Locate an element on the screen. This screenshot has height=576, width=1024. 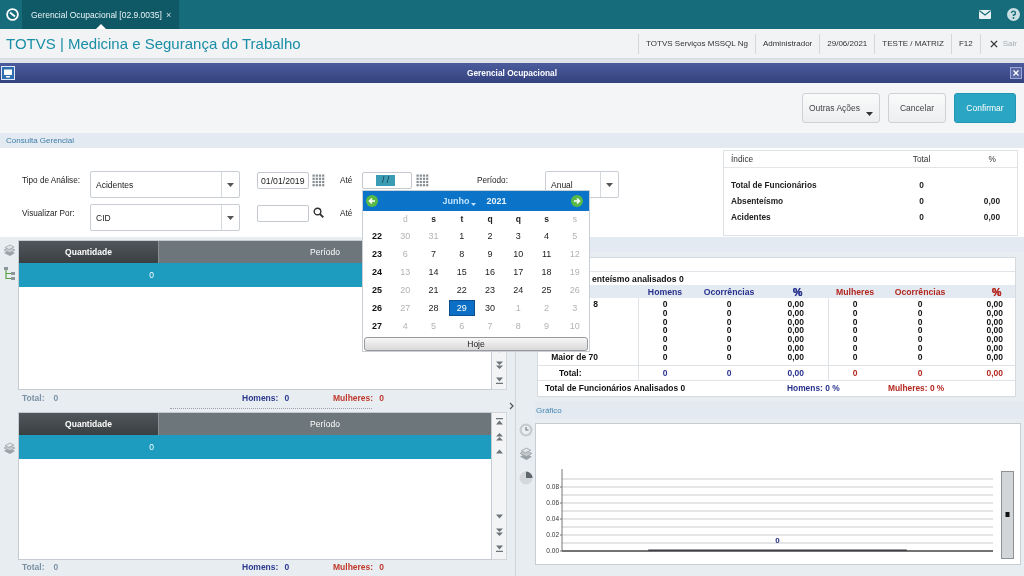
weekday-label: d is located at coordinates (405, 219).